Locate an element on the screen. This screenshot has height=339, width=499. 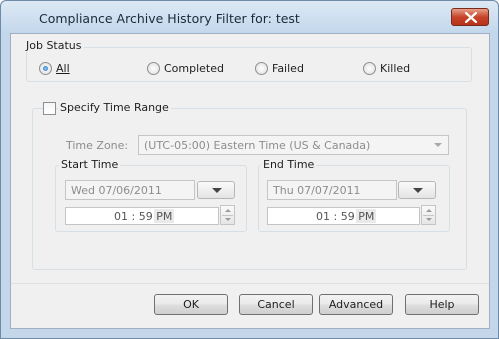
radio-killed-label: Killed is located at coordinates (395, 68).